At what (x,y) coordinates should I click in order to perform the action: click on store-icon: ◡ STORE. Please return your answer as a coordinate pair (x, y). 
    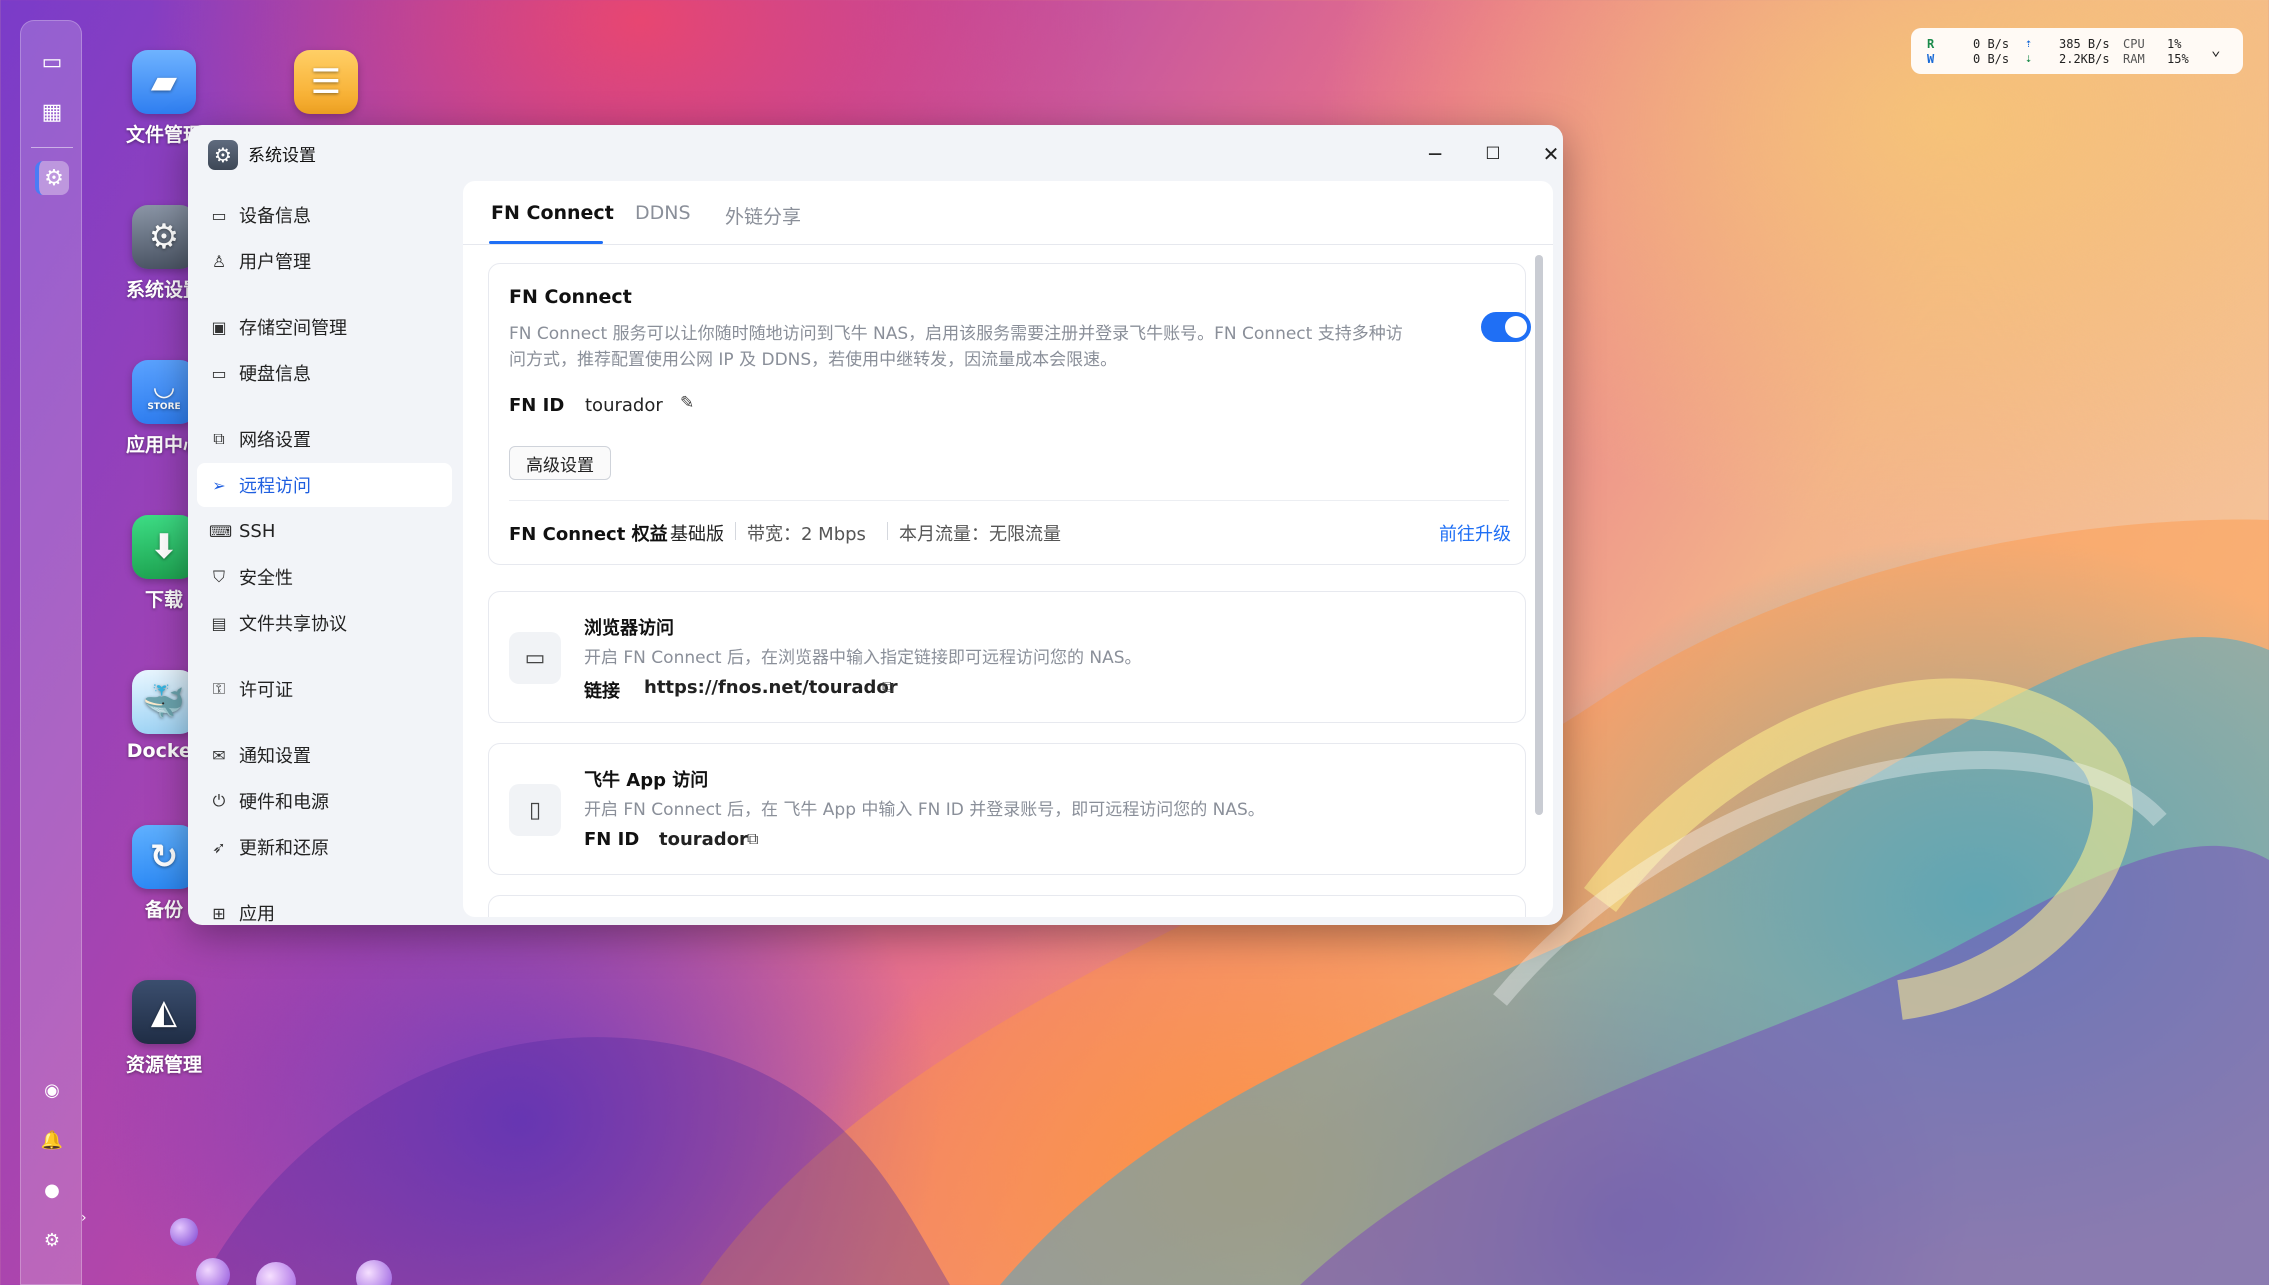
    Looking at the image, I should click on (164, 392).